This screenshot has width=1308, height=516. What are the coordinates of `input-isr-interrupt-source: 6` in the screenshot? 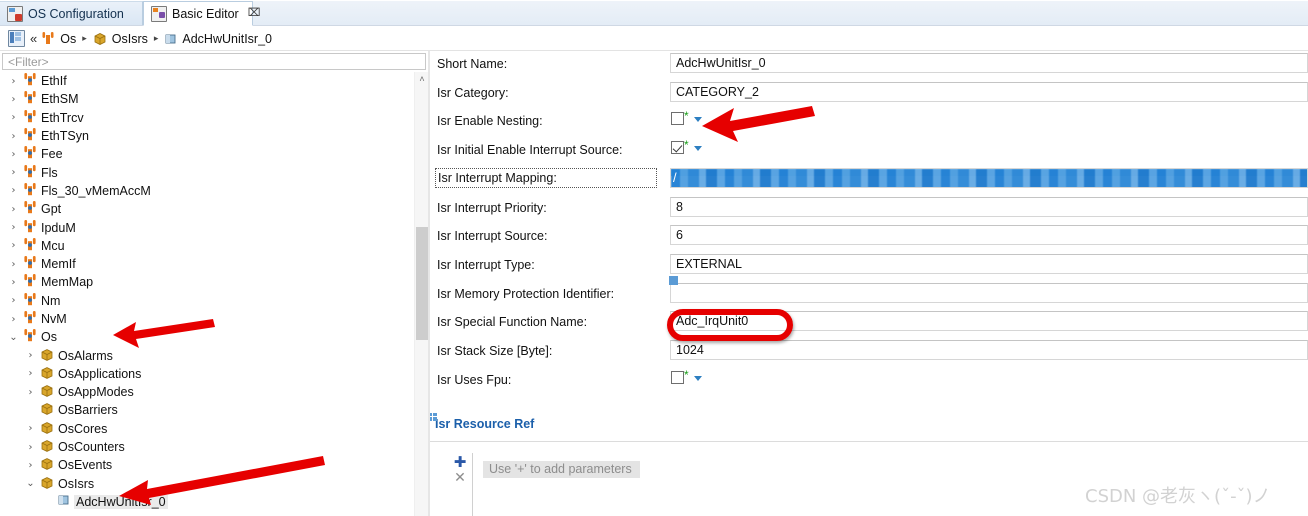 It's located at (989, 235).